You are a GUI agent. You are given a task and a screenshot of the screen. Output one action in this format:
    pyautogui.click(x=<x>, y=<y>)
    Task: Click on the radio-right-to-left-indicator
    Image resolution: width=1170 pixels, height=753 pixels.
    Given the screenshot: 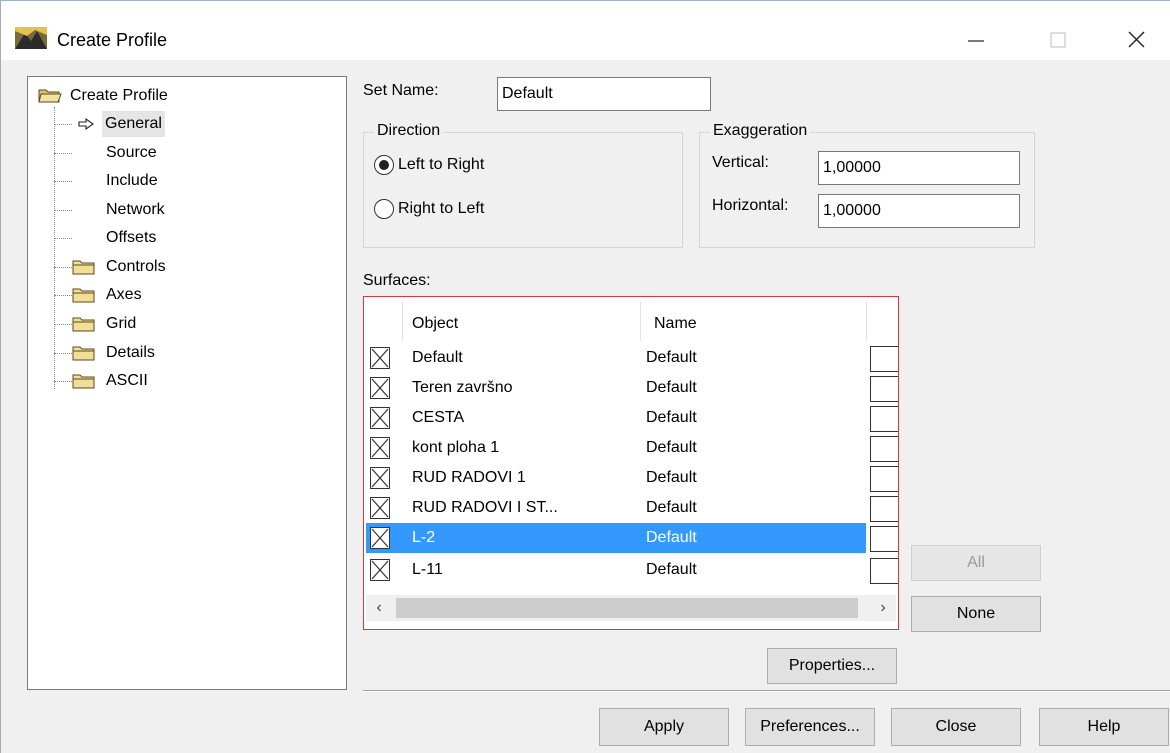 What is the action you would take?
    pyautogui.click(x=384, y=209)
    